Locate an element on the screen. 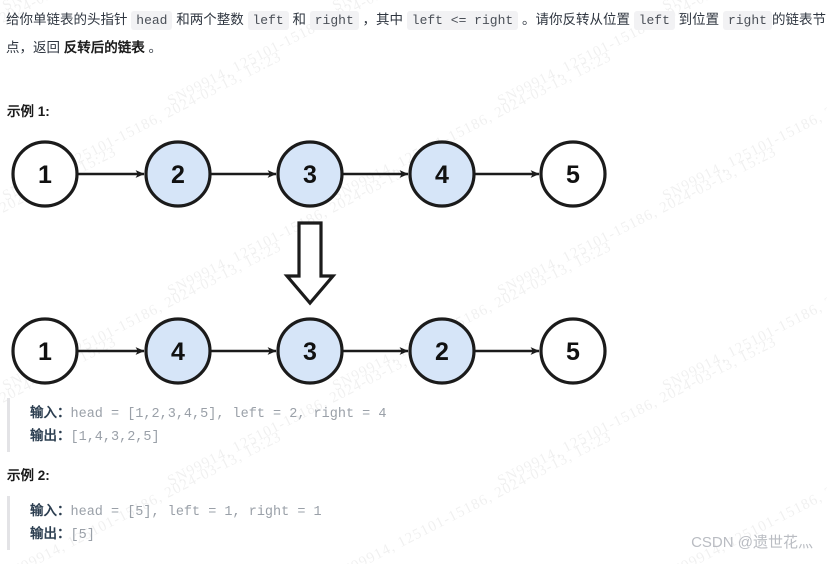 The height and width of the screenshot is (564, 827). example-1-input-value: head = [1,2,3,4,5], left = 2, right = 4 is located at coordinates (228, 414).